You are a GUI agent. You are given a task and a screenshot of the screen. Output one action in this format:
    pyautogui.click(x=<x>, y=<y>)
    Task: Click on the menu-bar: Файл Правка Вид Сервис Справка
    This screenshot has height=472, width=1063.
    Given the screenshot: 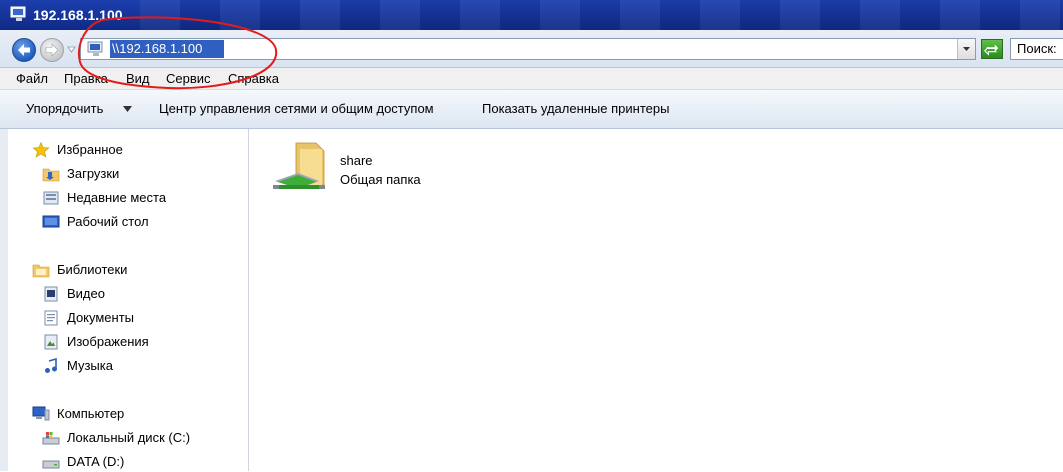 What is the action you would take?
    pyautogui.click(x=531, y=79)
    